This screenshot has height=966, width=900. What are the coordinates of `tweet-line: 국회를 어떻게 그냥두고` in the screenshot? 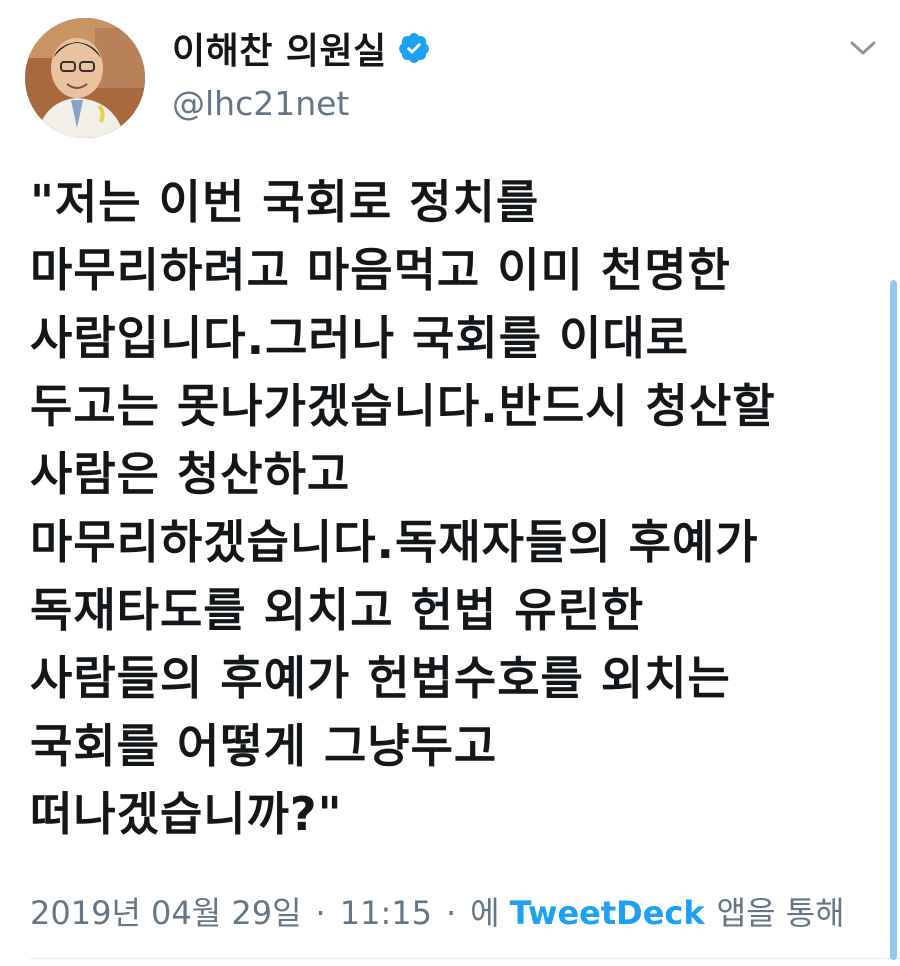 It's located at (264, 746).